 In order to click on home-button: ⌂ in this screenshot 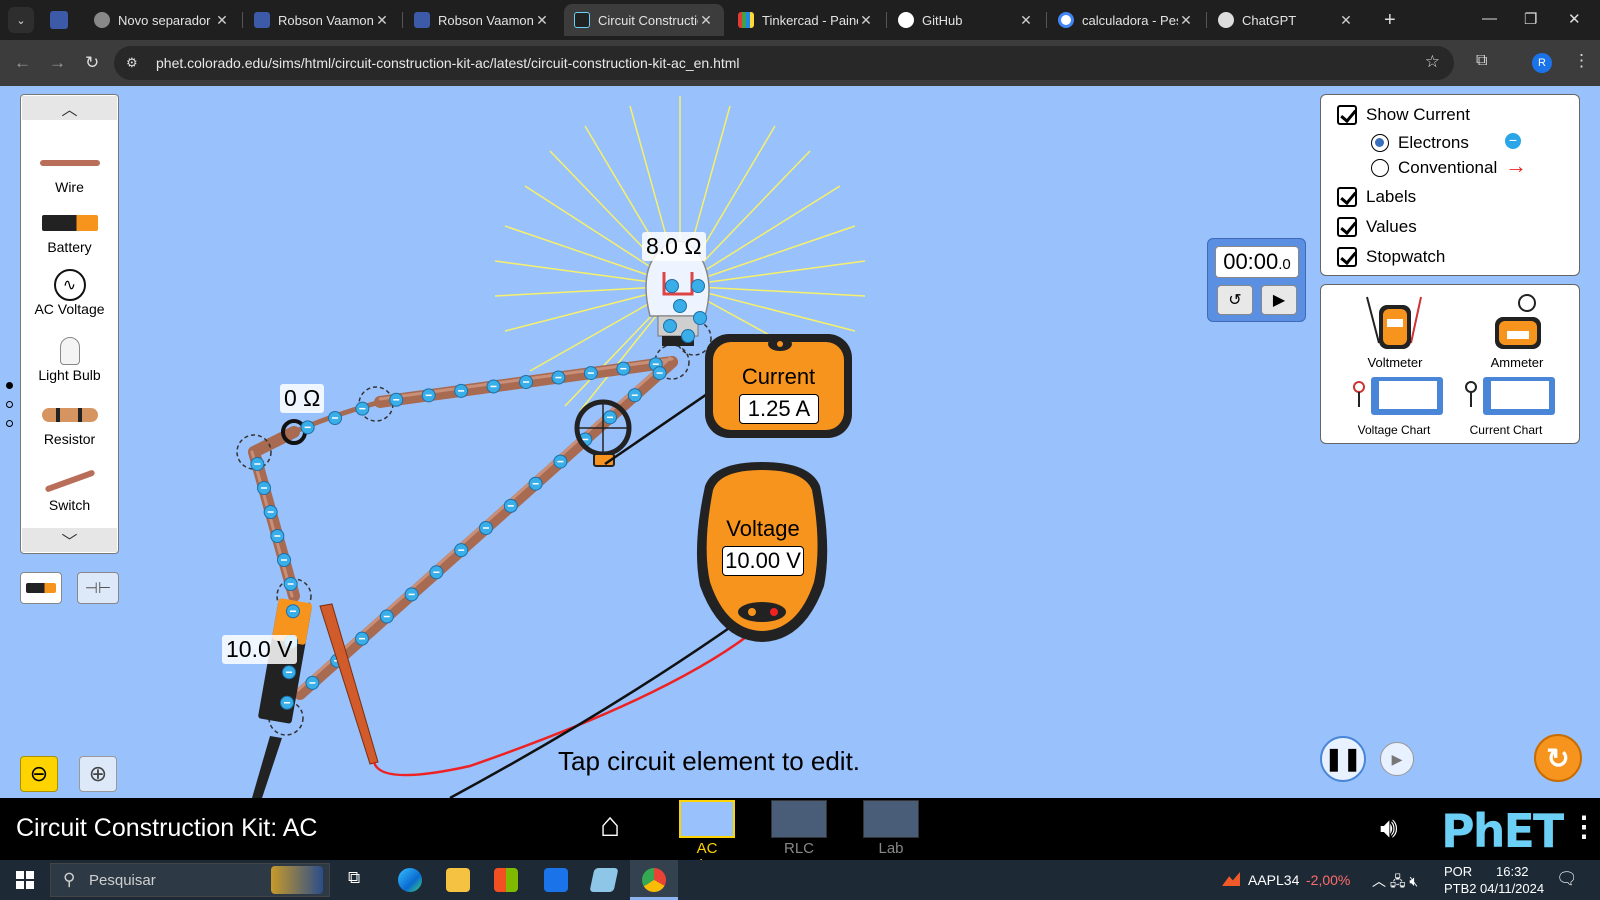, I will do `click(610, 825)`.